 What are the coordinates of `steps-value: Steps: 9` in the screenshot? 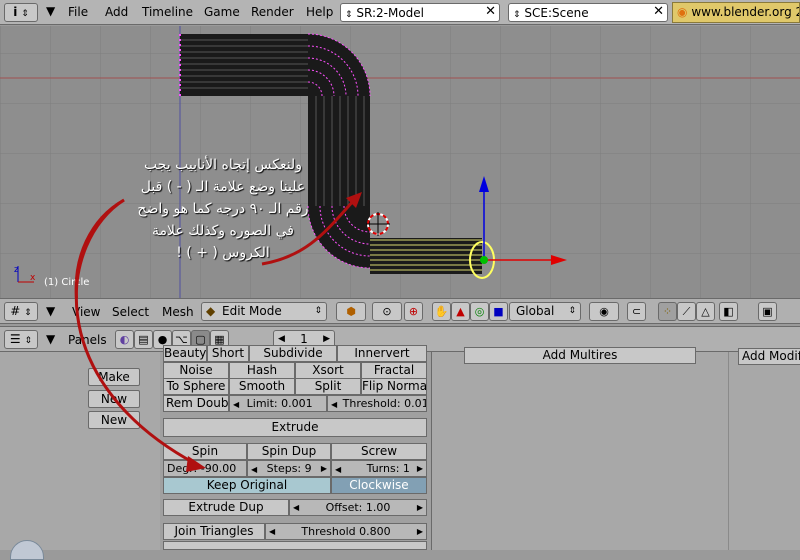 It's located at (289, 468).